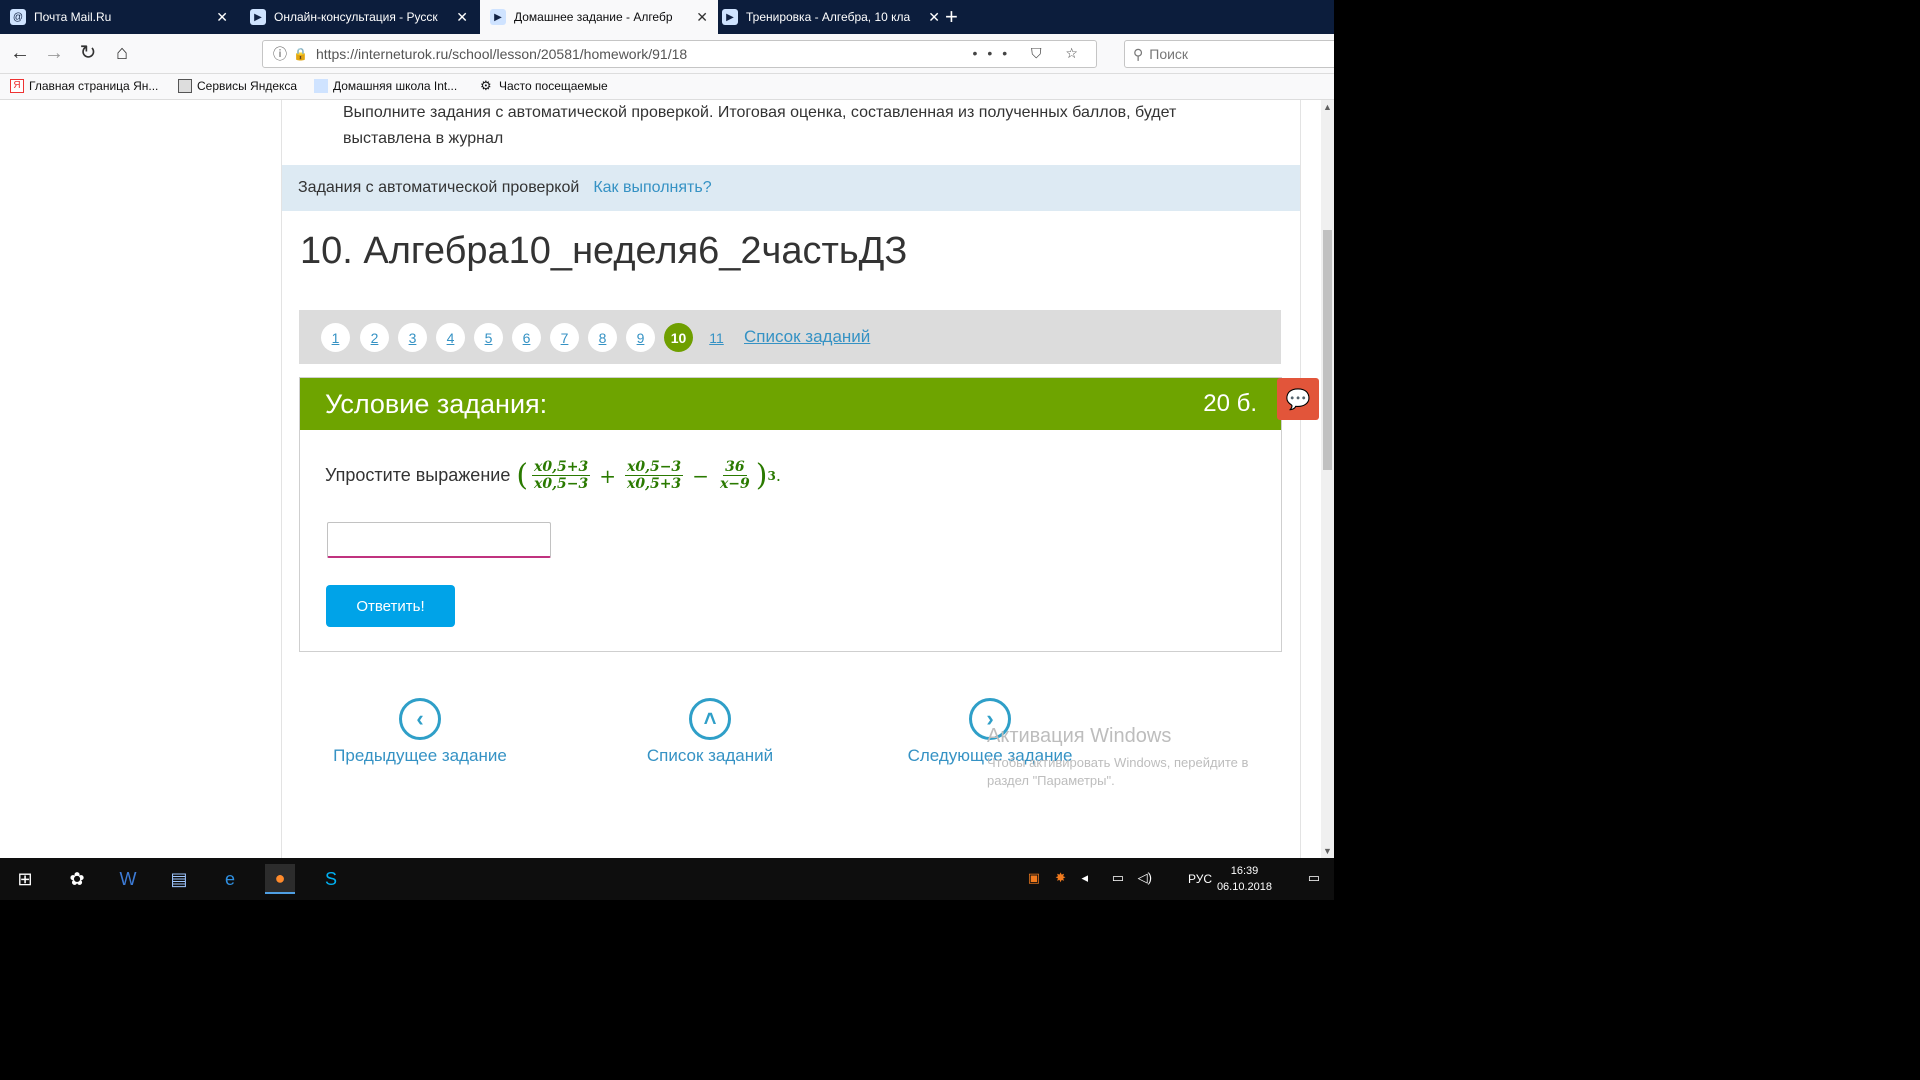 Image resolution: width=1920 pixels, height=1080 pixels. Describe the element at coordinates (640, 337) in the screenshot. I see `task-link-9: 9` at that location.